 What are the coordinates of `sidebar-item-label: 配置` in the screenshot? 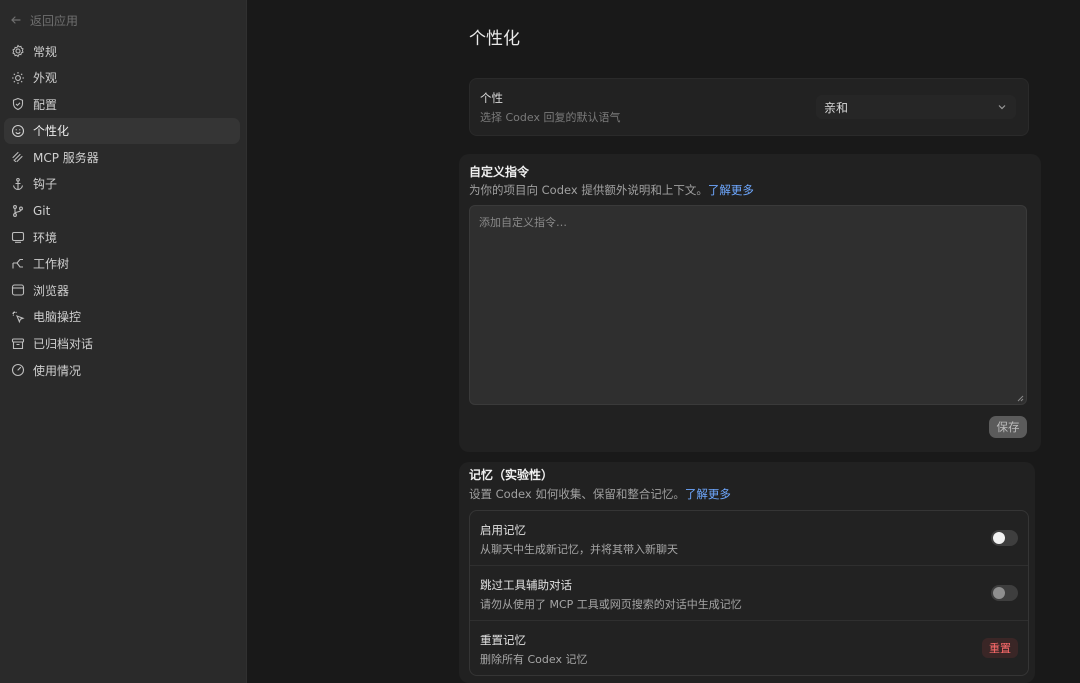 It's located at (45, 104).